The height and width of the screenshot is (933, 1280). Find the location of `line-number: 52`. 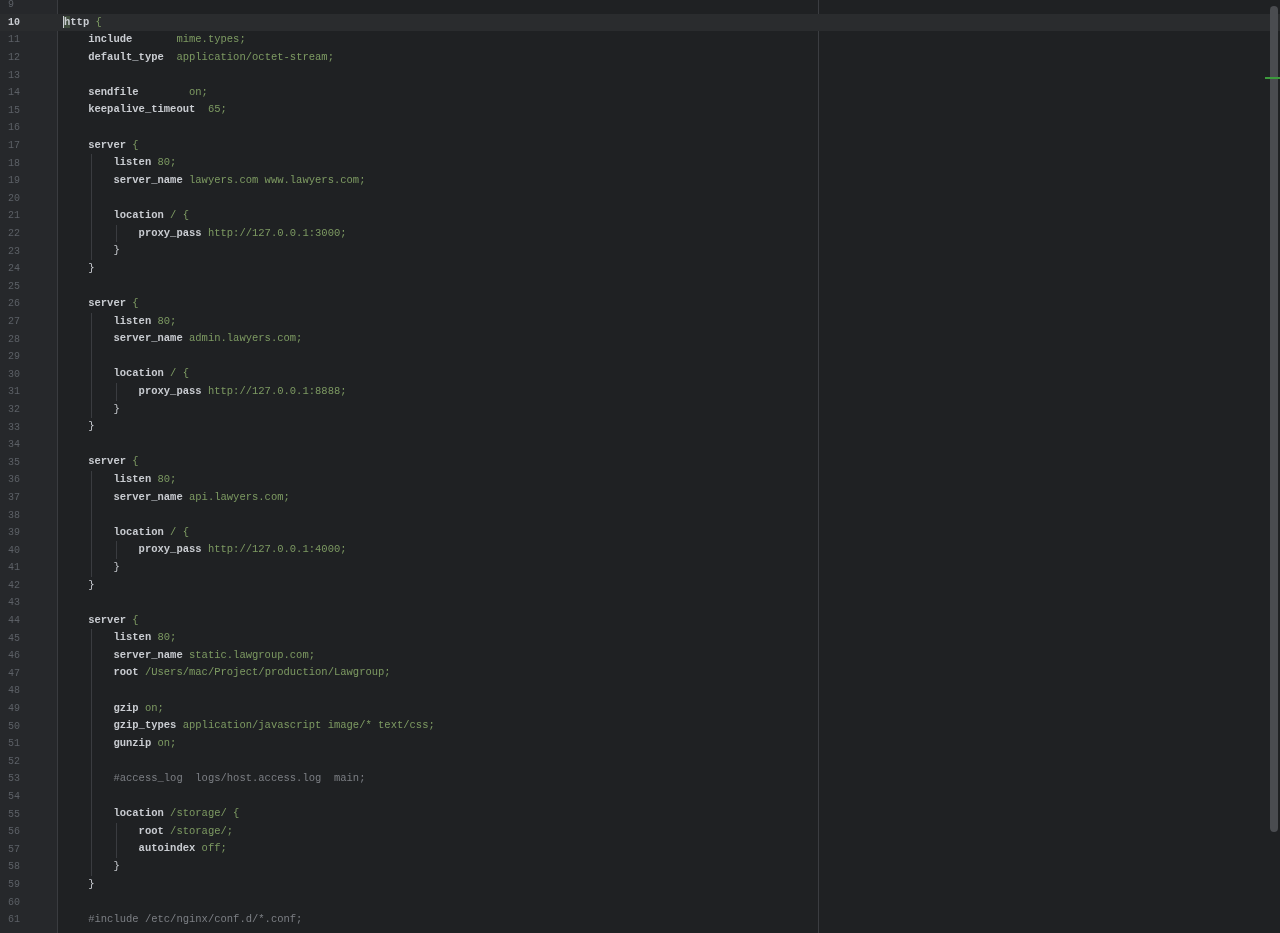

line-number: 52 is located at coordinates (14, 761).